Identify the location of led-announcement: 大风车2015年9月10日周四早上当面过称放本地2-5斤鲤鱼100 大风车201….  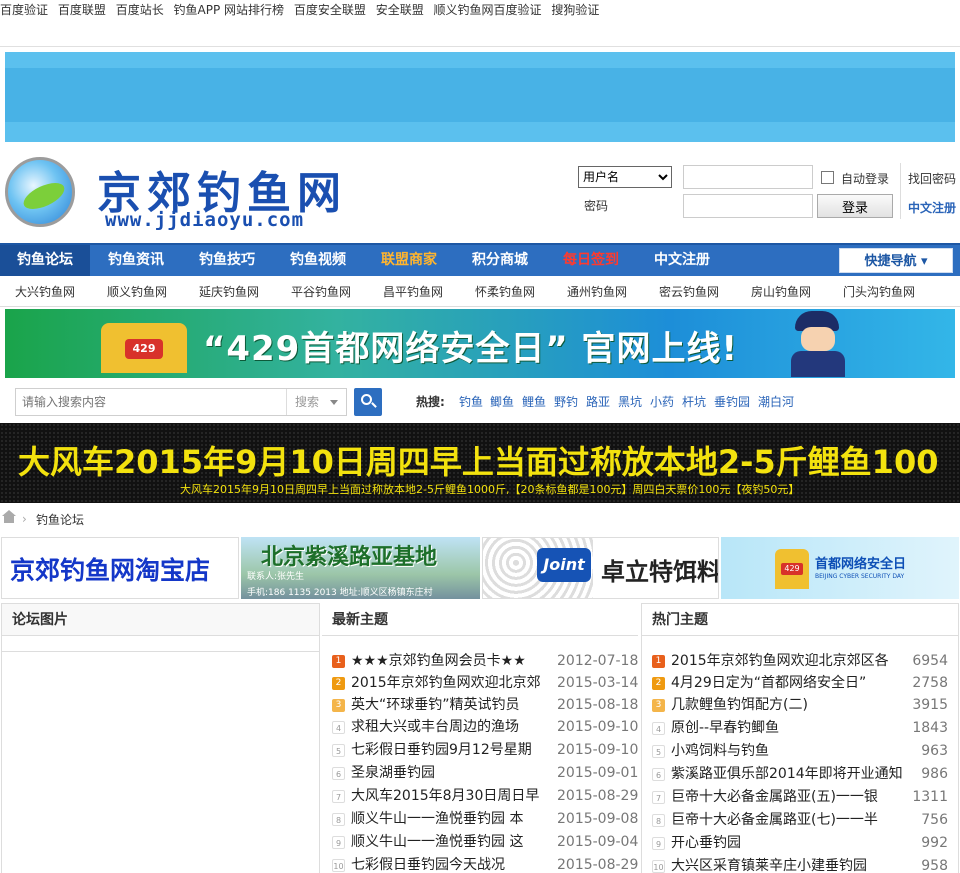
(480, 463).